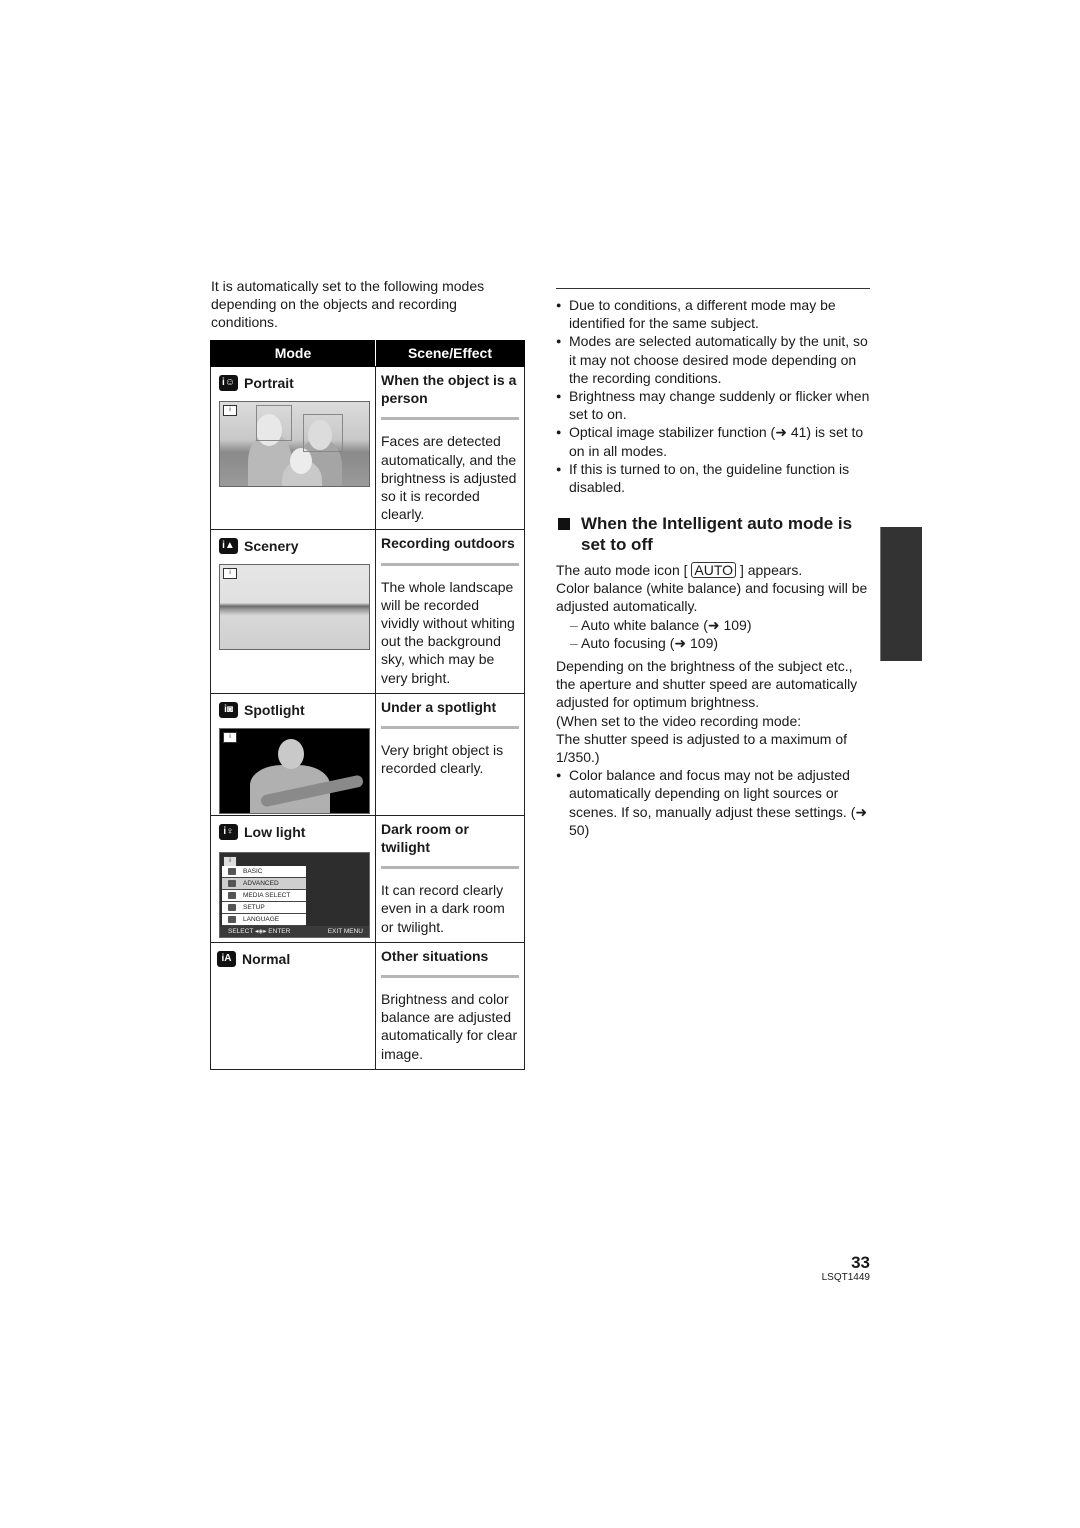 The image size is (1080, 1528). What do you see at coordinates (259, 931) in the screenshot?
I see `menu-footer-select: SELECT ◂◈▸ ENTER` at bounding box center [259, 931].